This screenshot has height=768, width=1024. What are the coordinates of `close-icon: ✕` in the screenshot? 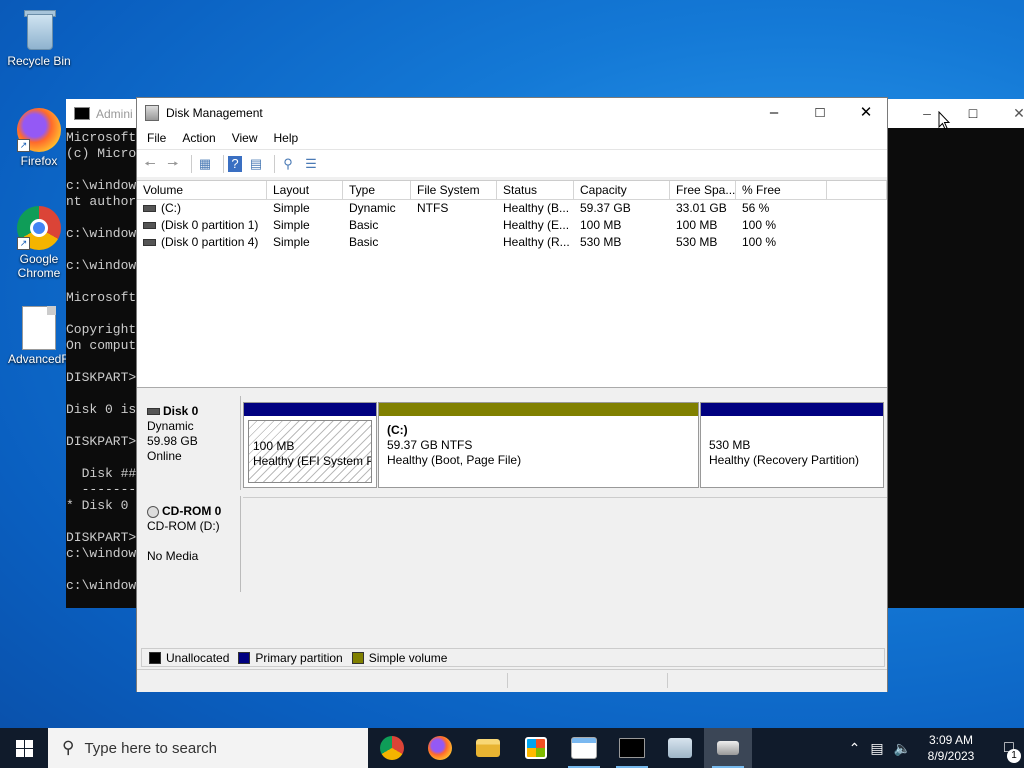 It's located at (1010, 113).